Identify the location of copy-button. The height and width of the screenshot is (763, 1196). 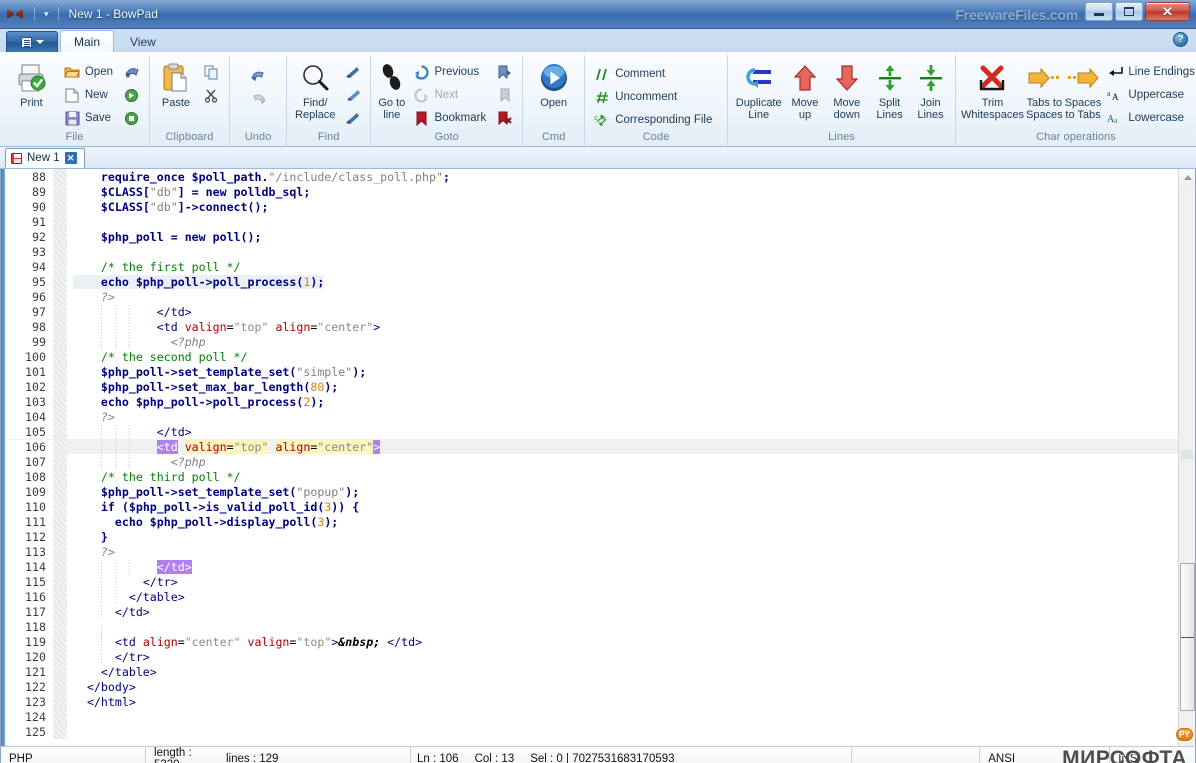
(211, 72).